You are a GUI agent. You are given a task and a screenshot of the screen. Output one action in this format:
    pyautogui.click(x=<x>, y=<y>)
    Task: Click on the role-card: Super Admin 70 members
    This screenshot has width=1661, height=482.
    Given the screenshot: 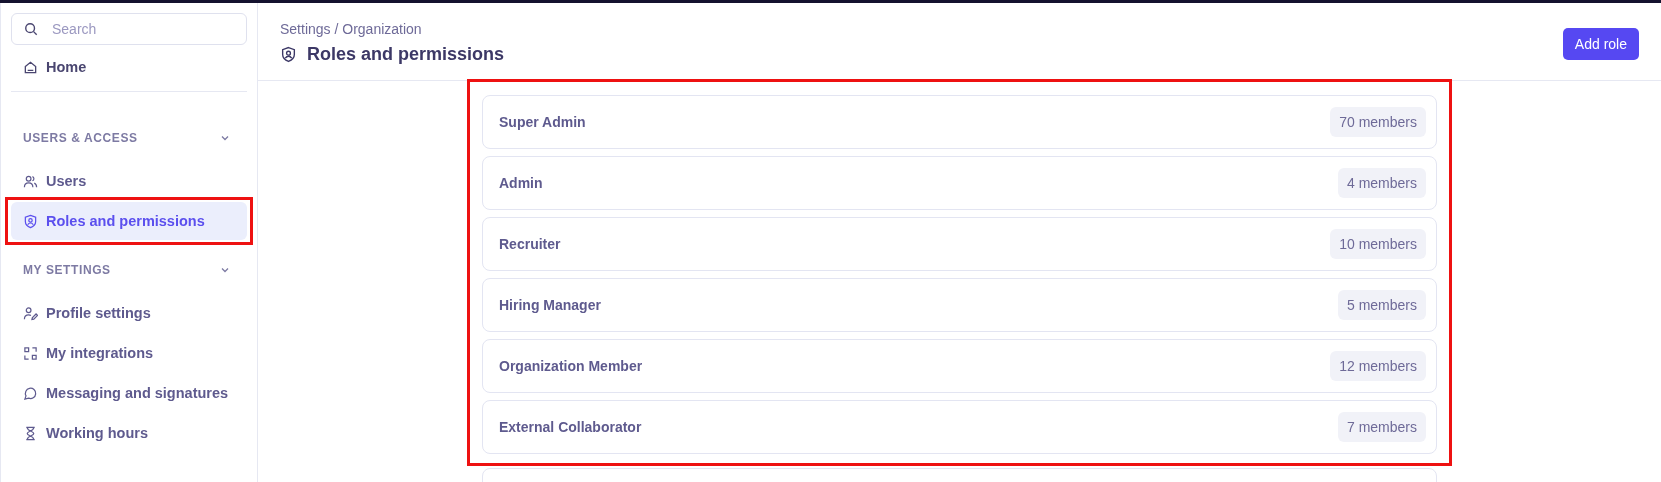 What is the action you would take?
    pyautogui.click(x=959, y=122)
    